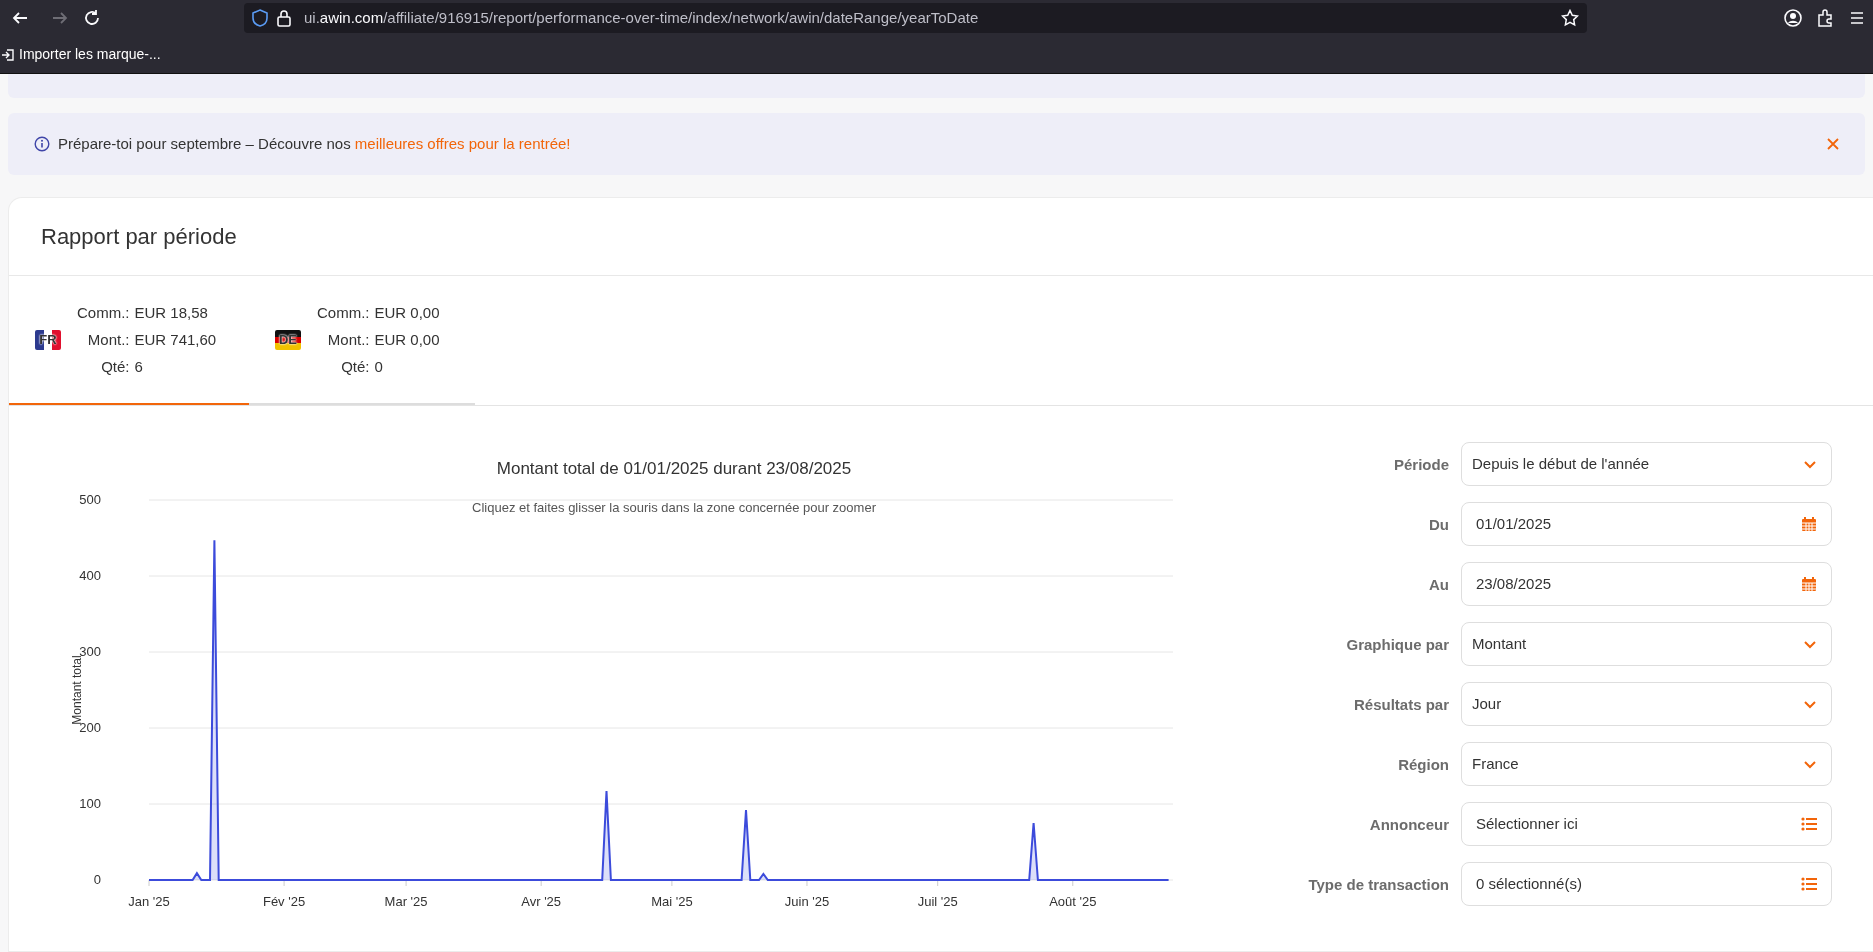 The width and height of the screenshot is (1873, 952). What do you see at coordinates (674, 507) in the screenshot?
I see `chart-subtitle: Cliquez et faites glisser la souris dans la zone concernée pour zoomer` at bounding box center [674, 507].